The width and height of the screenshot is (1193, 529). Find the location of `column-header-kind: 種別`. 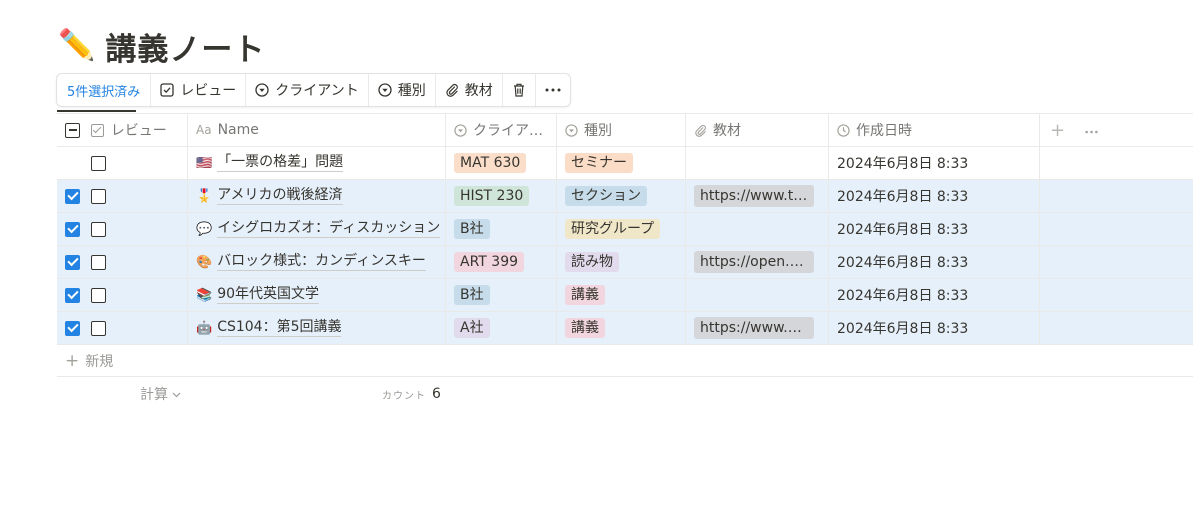

column-header-kind: 種別 is located at coordinates (621, 130).